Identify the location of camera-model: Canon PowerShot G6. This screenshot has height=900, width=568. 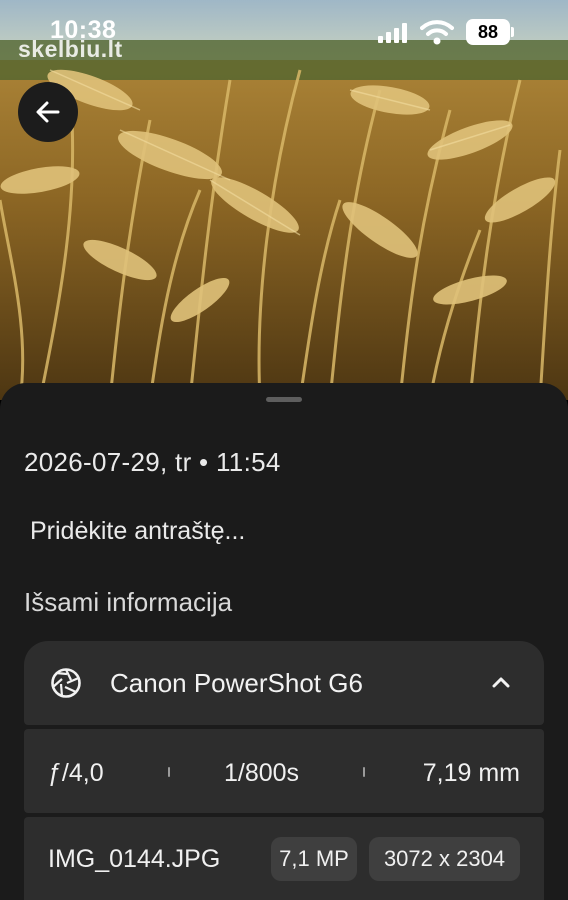
(236, 683).